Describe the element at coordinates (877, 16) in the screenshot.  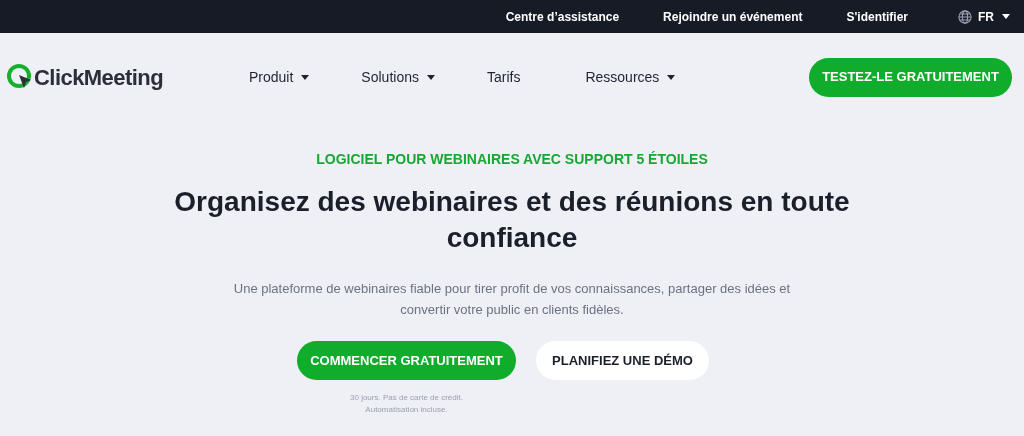
I see `top-link: S'identifier` at that location.